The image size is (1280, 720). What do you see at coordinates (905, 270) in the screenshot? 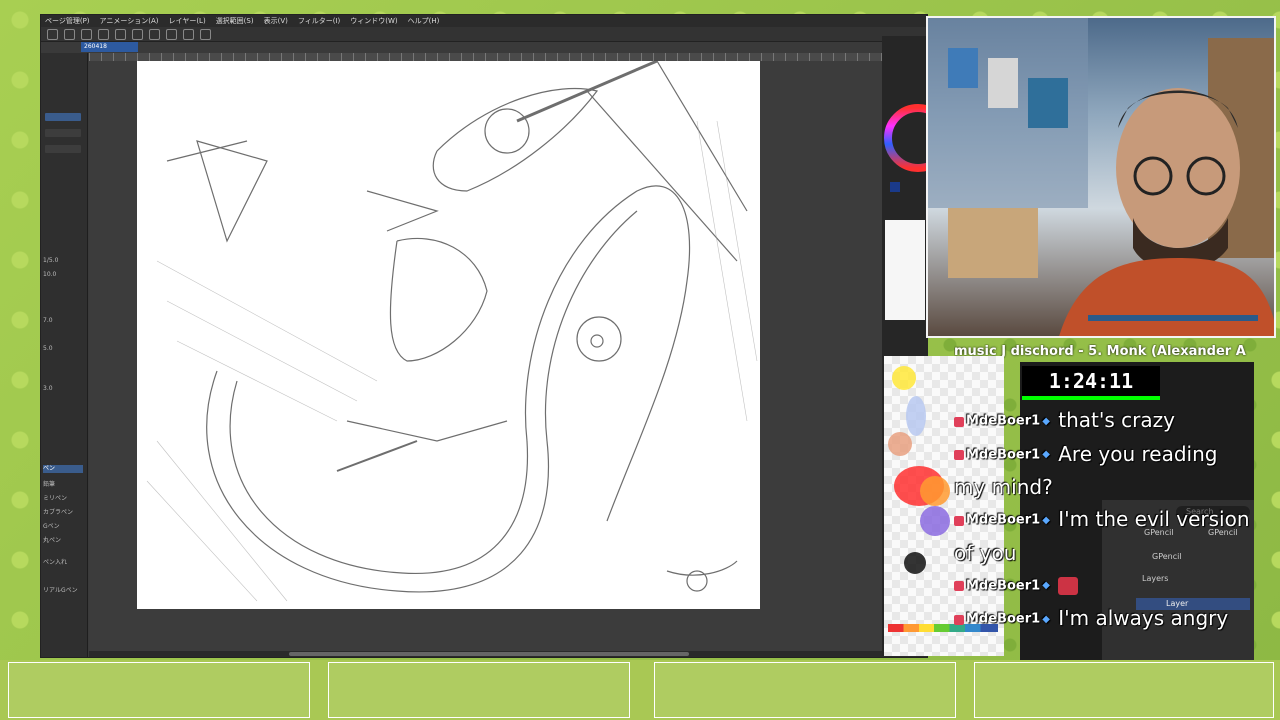
I see `navigator-thumbnail` at bounding box center [905, 270].